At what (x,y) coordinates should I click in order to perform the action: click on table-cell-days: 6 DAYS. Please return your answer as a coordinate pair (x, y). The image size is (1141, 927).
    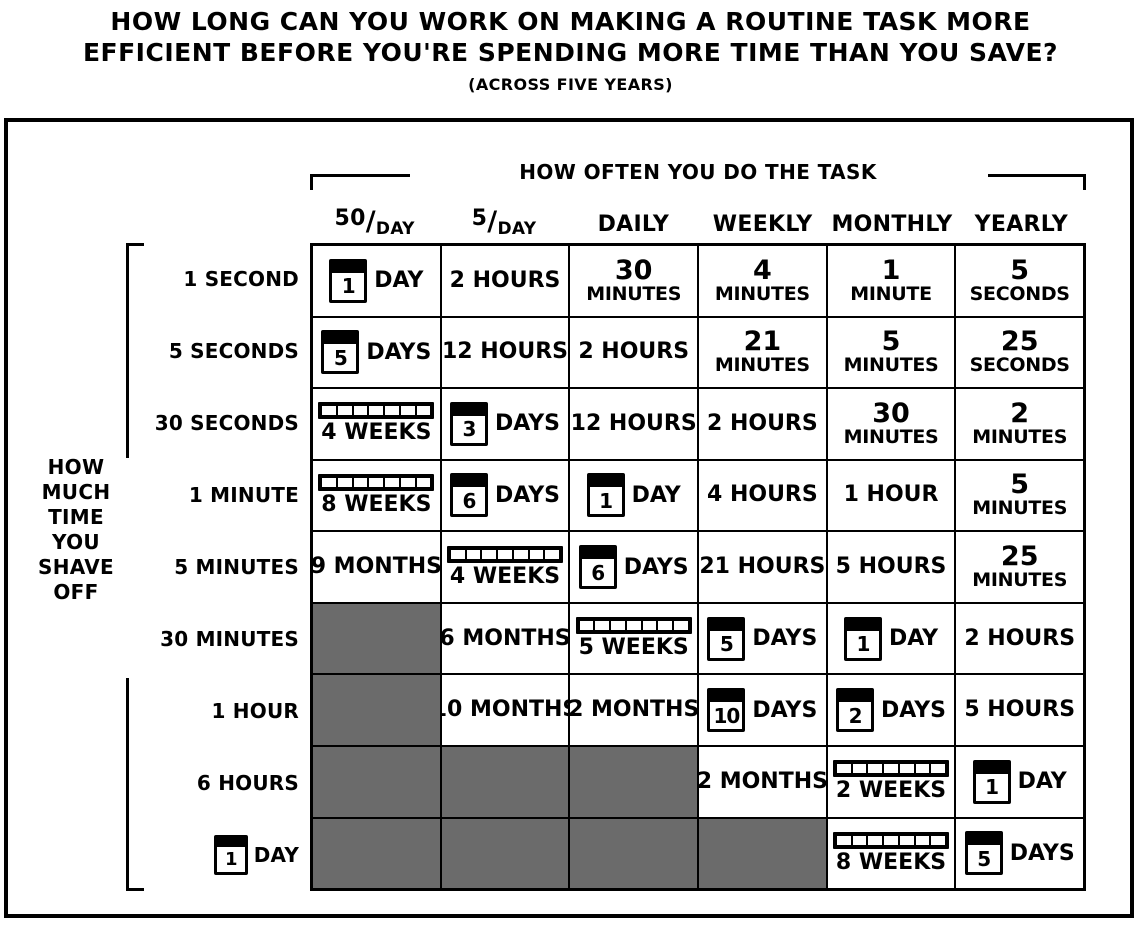
    Looking at the image, I should click on (635, 567).